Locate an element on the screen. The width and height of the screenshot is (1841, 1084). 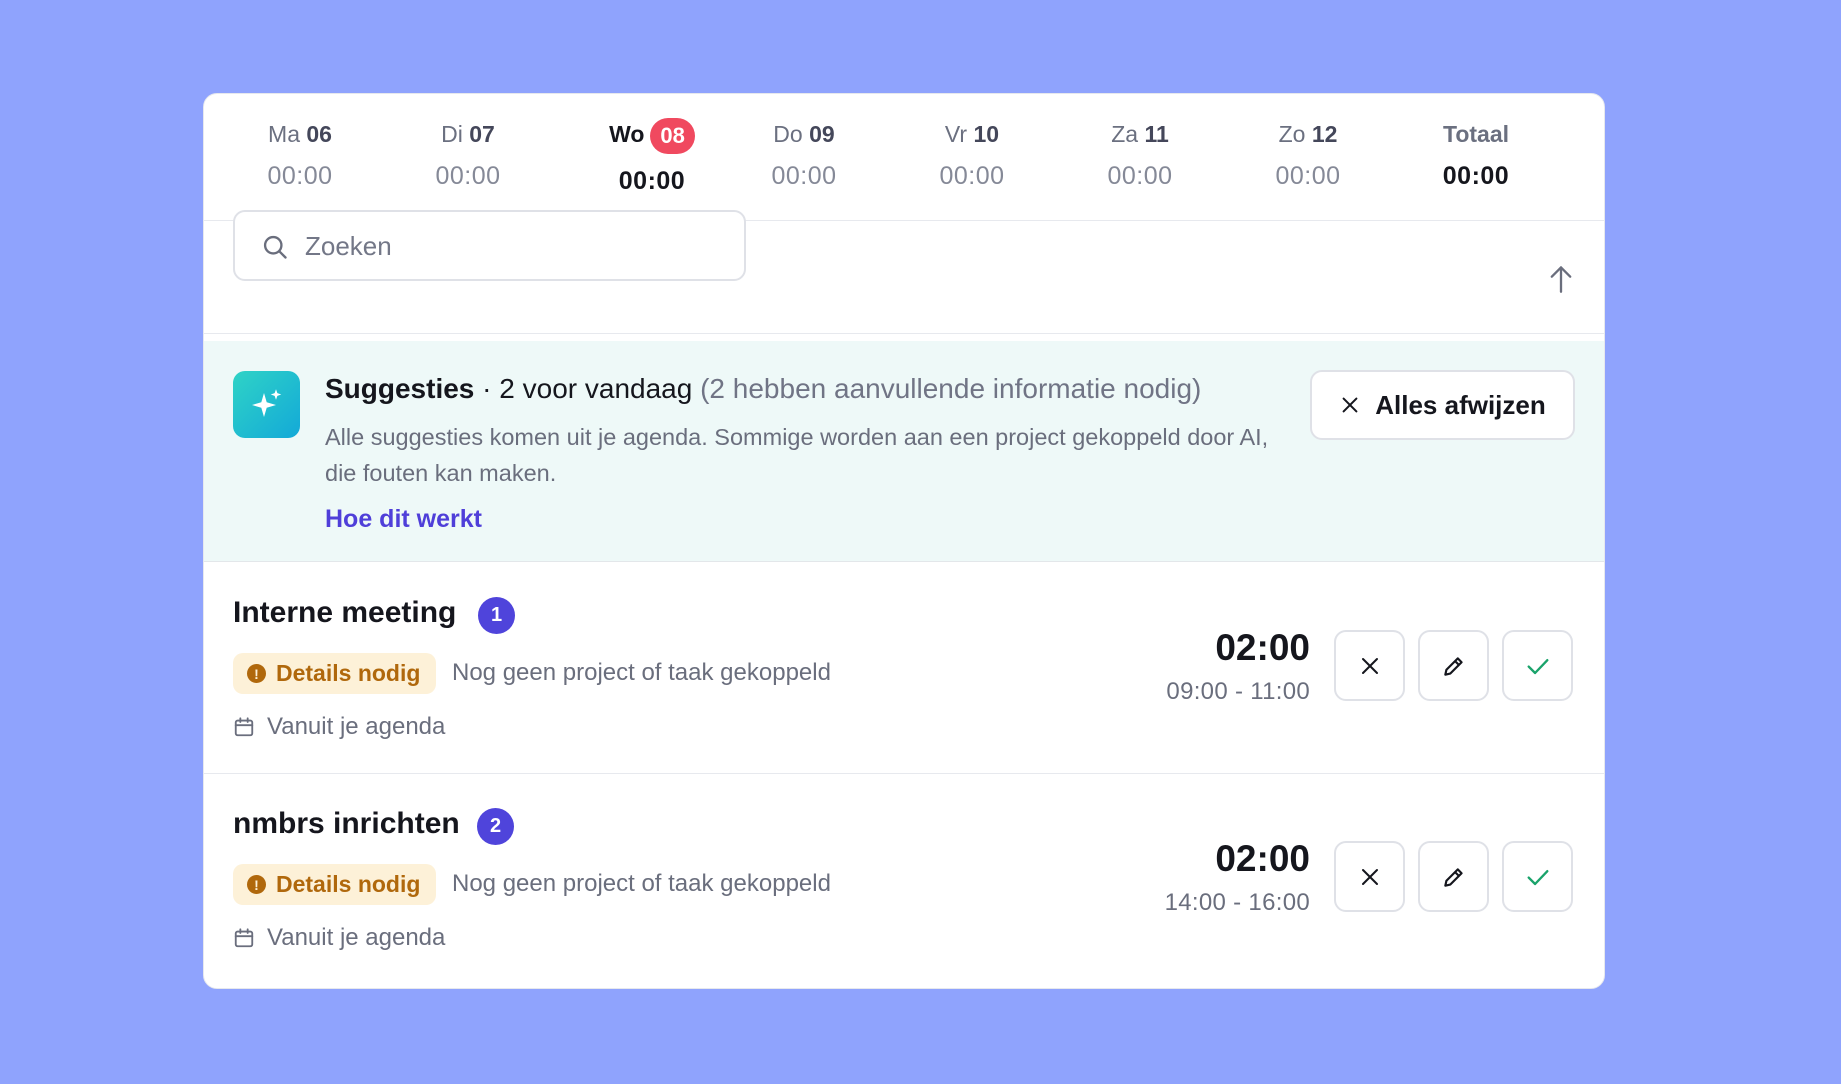
arrow-up-icon is located at coordinates (1561, 279).